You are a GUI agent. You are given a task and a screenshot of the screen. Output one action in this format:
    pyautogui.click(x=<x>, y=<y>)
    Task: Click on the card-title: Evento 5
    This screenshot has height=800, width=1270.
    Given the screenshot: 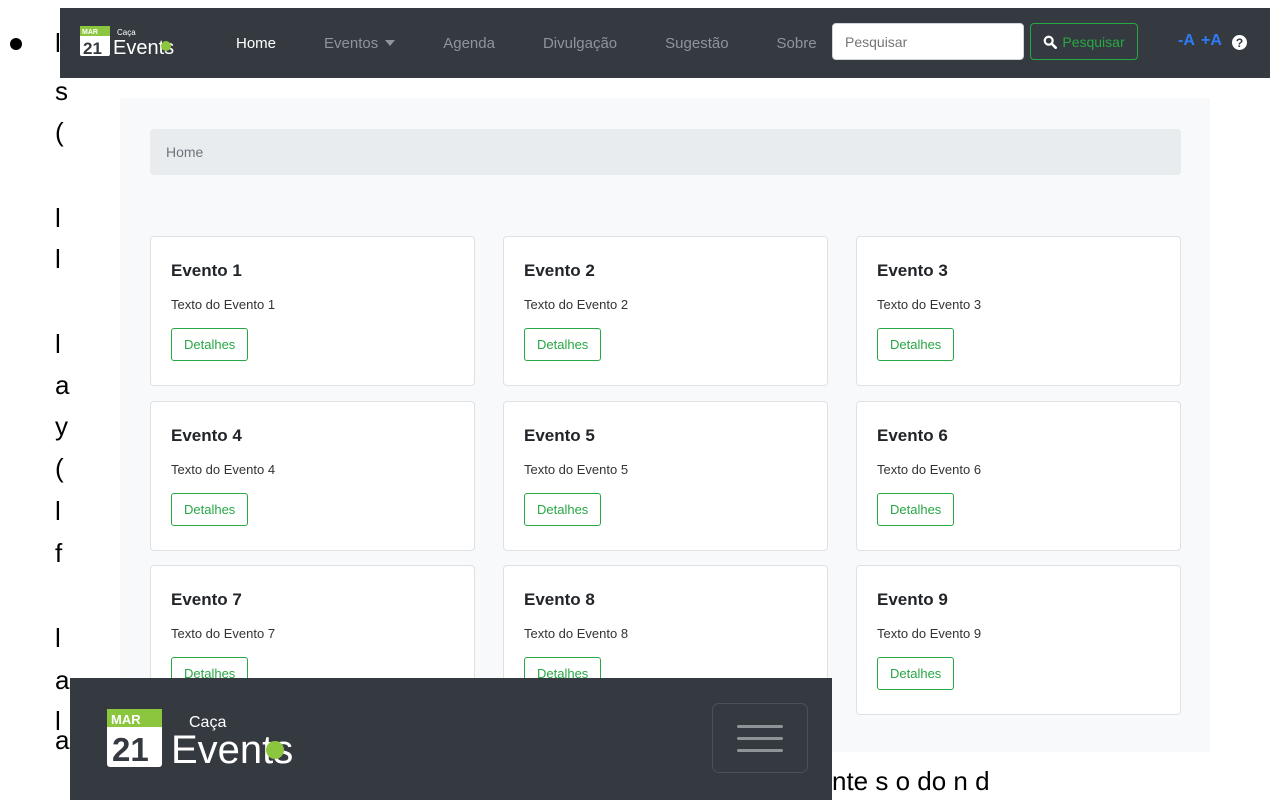 What is the action you would take?
    pyautogui.click(x=559, y=435)
    